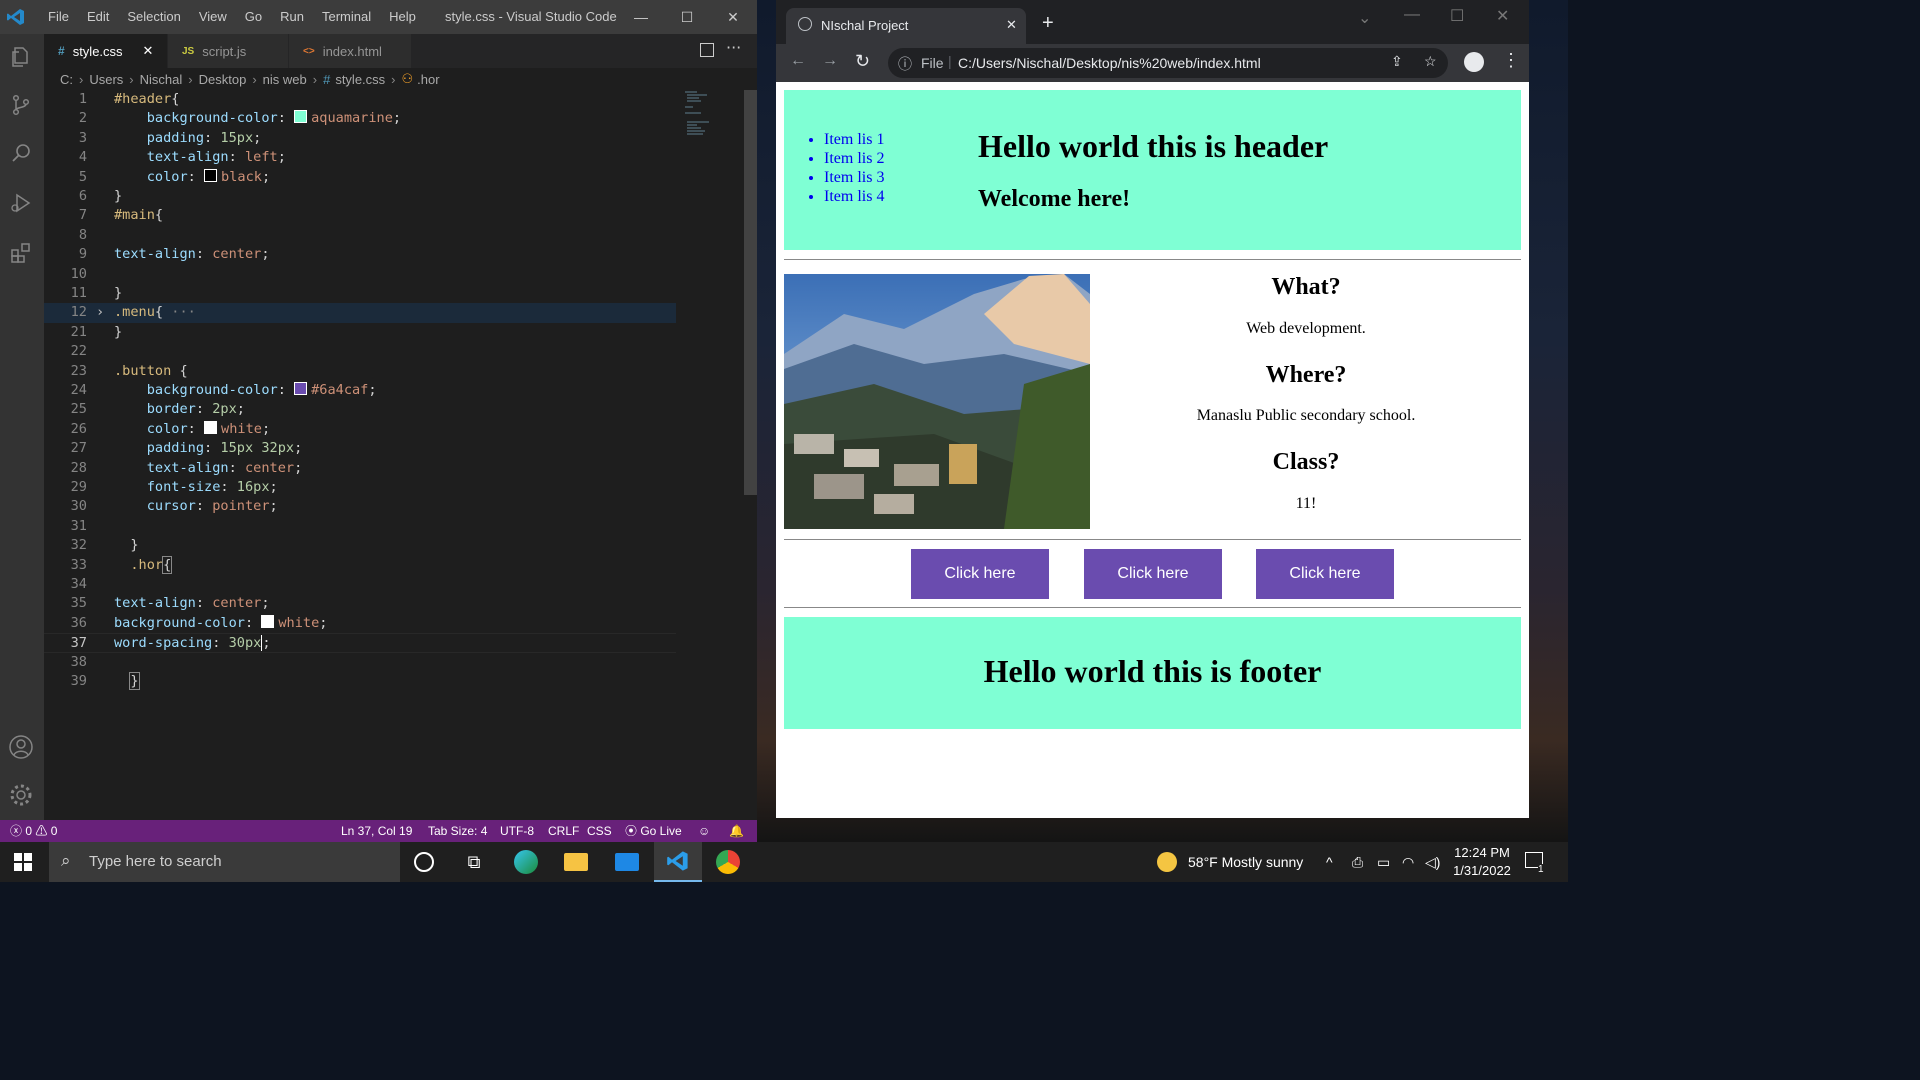 Image resolution: width=1920 pixels, height=1080 pixels. I want to click on menu-help: Help, so click(402, 17).